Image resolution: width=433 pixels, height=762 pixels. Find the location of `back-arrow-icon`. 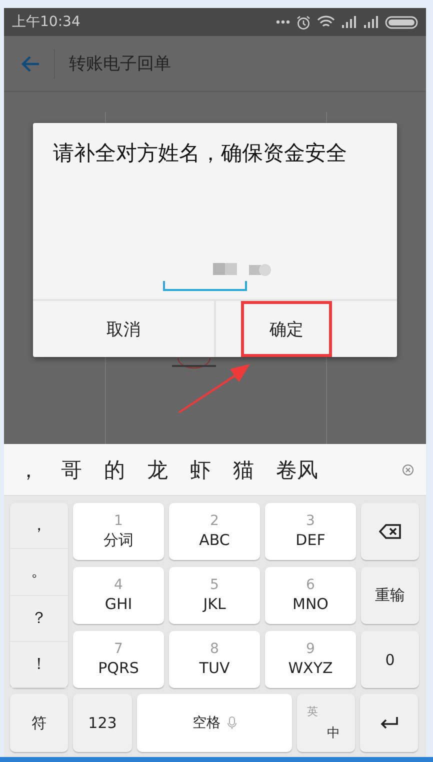

back-arrow-icon is located at coordinates (30, 63).